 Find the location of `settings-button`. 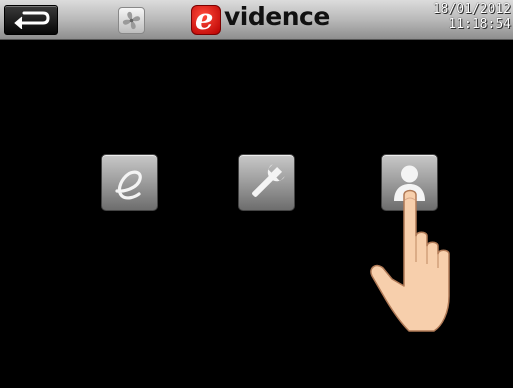

settings-button is located at coordinates (266, 182).